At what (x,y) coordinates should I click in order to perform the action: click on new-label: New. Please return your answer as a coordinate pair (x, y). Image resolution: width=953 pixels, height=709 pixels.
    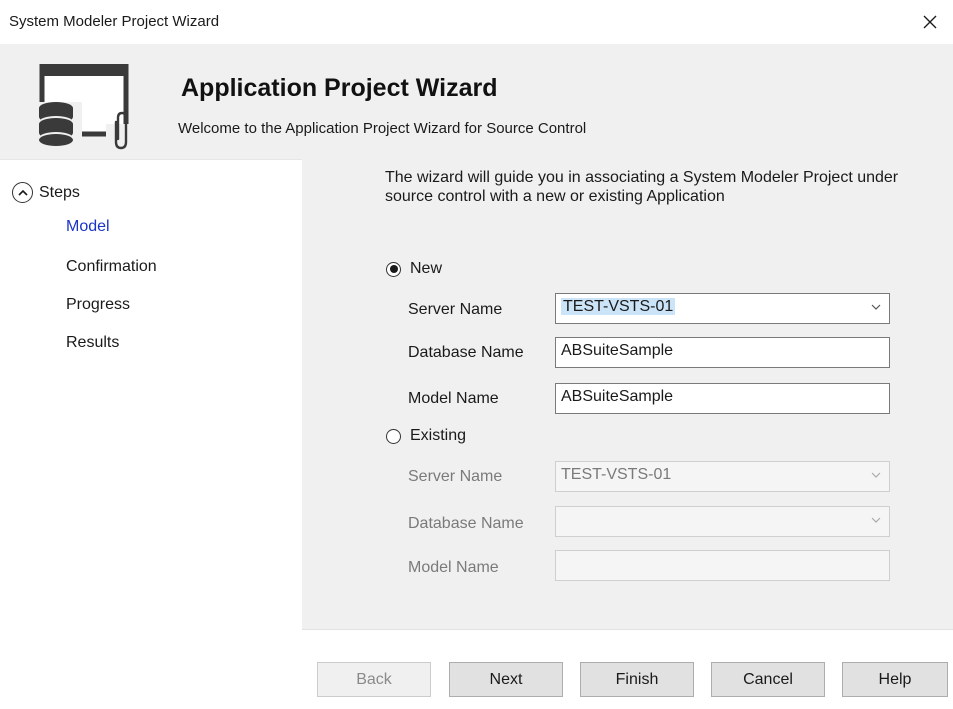
    Looking at the image, I should click on (426, 268).